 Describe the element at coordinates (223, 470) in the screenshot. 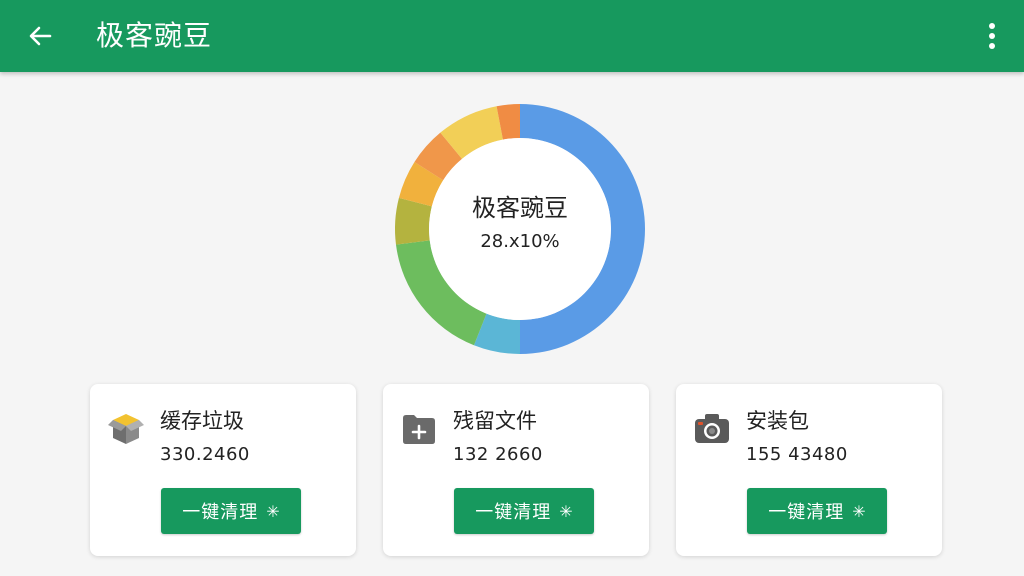

I see `card-cache-junk: 缓存垃圾 330.2460 一键清理 ✳` at that location.